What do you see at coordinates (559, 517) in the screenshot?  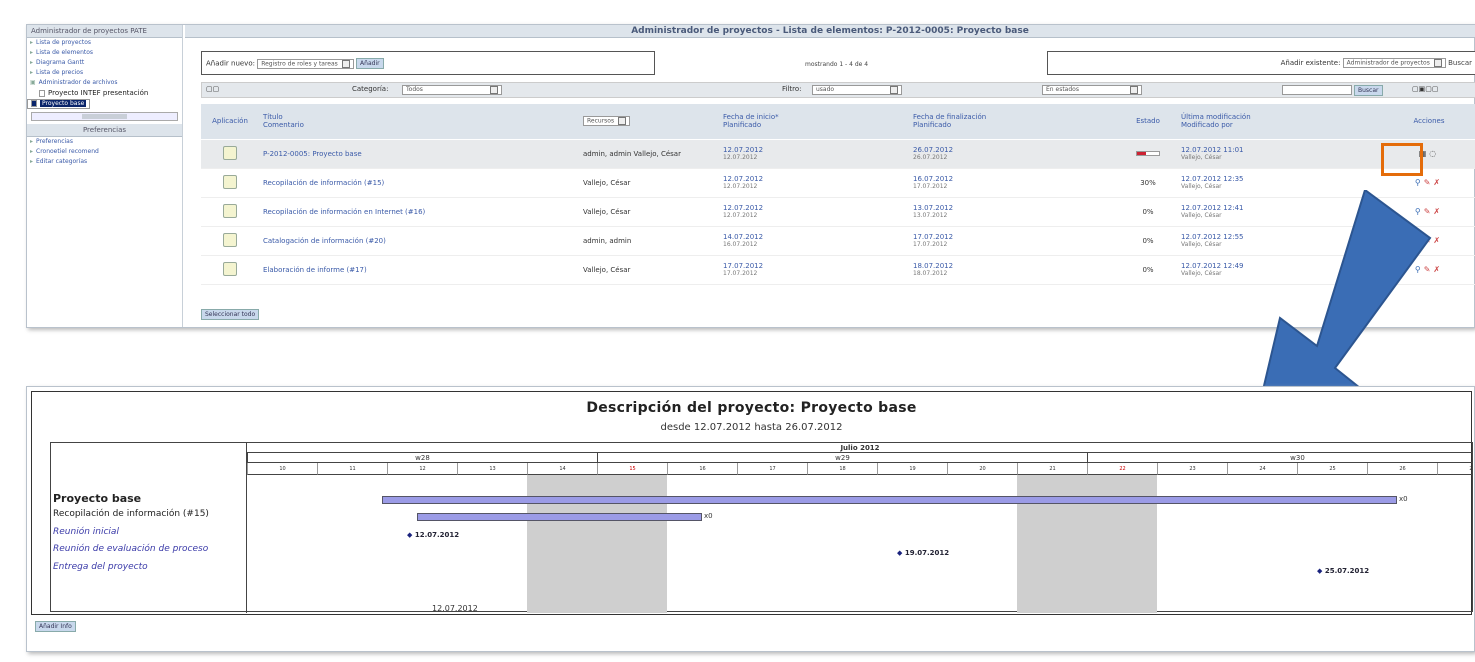 I see `gantt-bar-task` at bounding box center [559, 517].